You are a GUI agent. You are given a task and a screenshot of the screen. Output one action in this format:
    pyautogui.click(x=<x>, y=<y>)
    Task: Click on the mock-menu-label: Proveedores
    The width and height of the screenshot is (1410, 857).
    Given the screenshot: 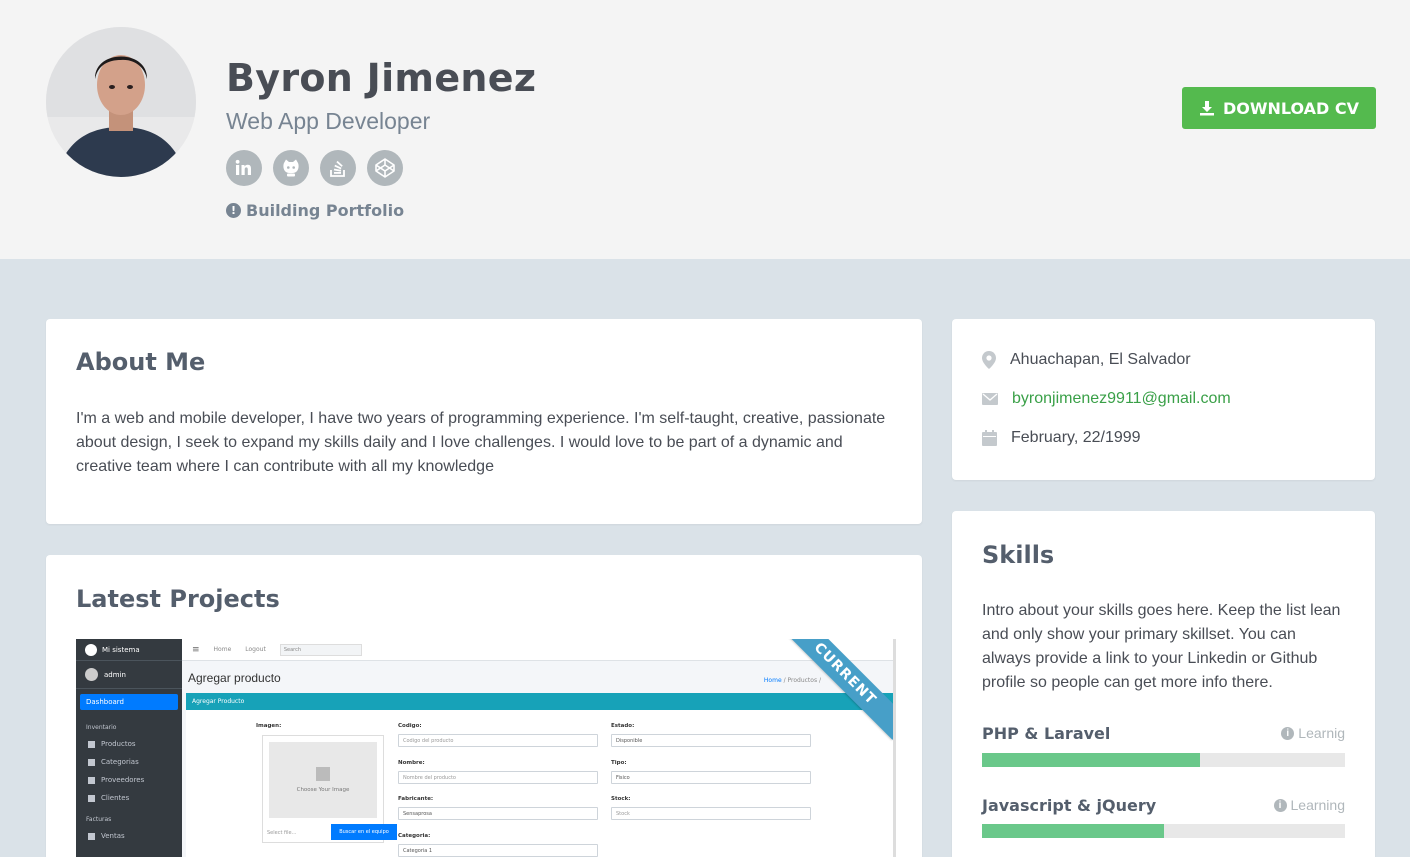 What is the action you would take?
    pyautogui.click(x=123, y=780)
    